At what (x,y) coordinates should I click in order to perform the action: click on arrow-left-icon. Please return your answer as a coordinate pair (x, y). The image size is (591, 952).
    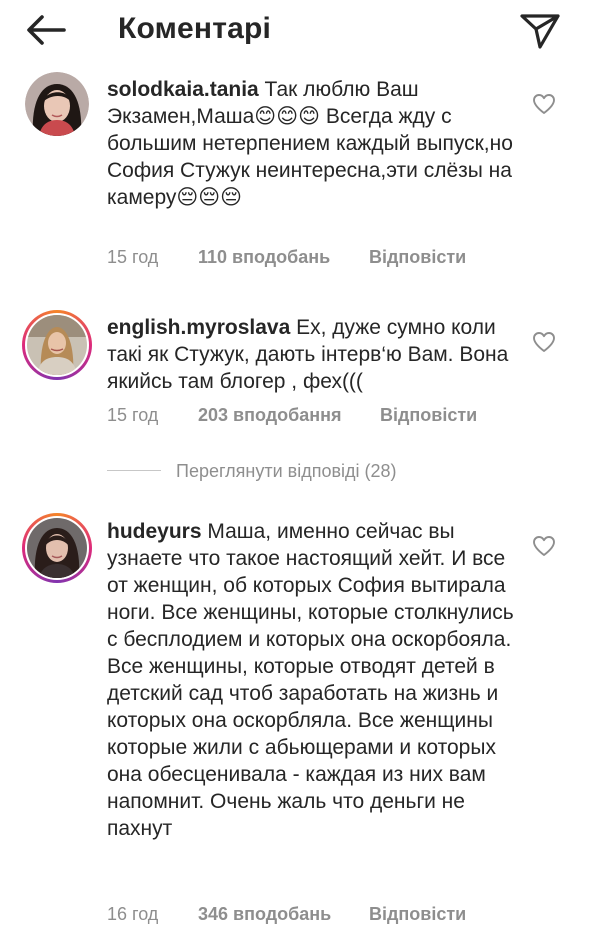
    Looking at the image, I should click on (46, 30).